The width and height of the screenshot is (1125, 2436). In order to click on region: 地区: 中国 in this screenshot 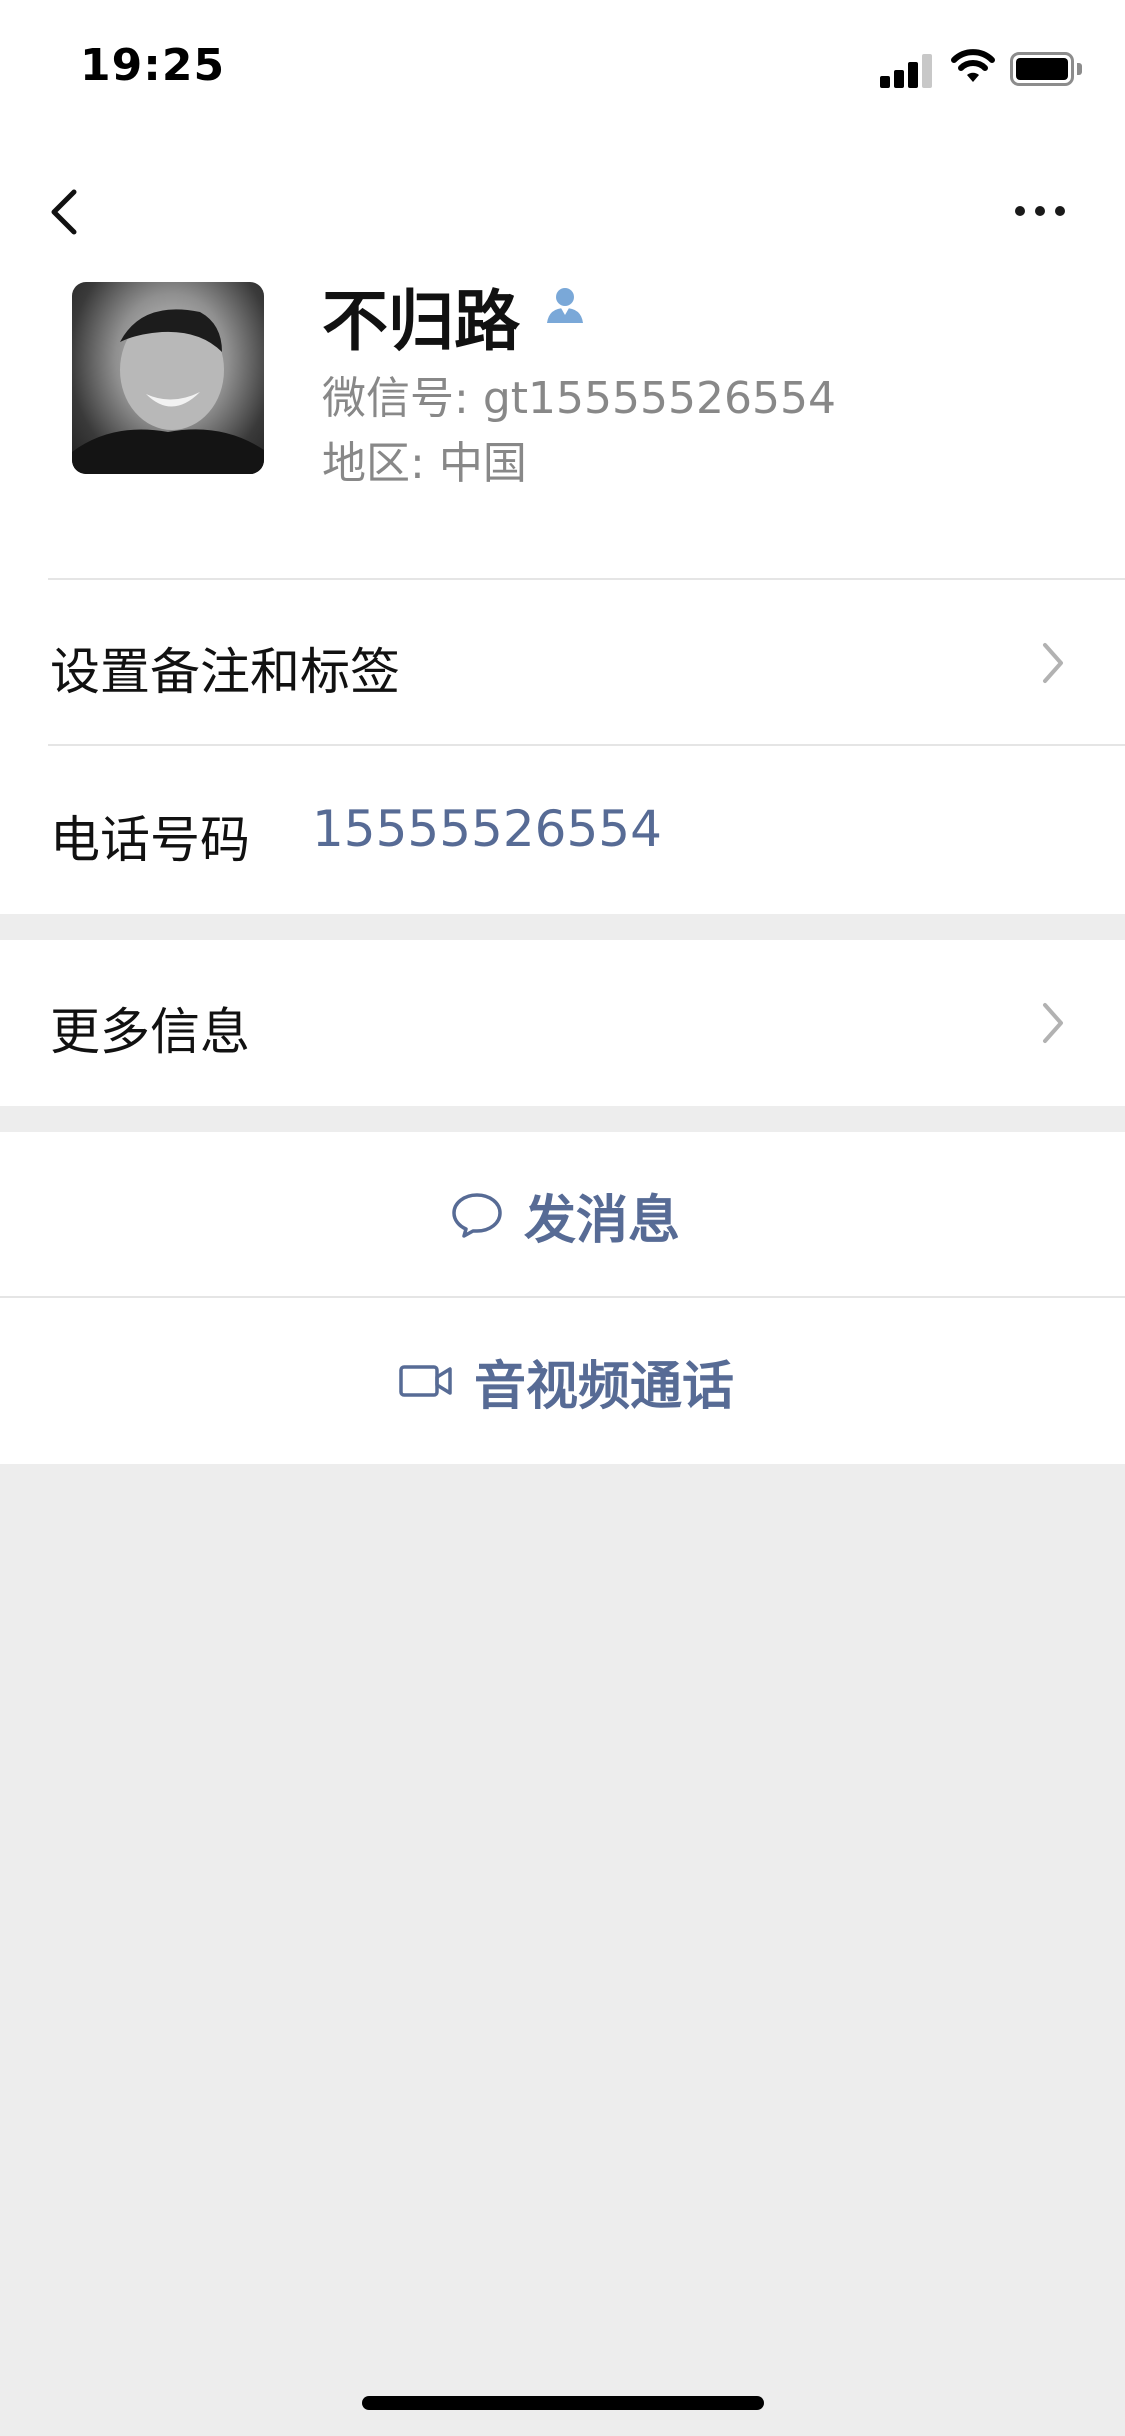, I will do `click(424, 459)`.